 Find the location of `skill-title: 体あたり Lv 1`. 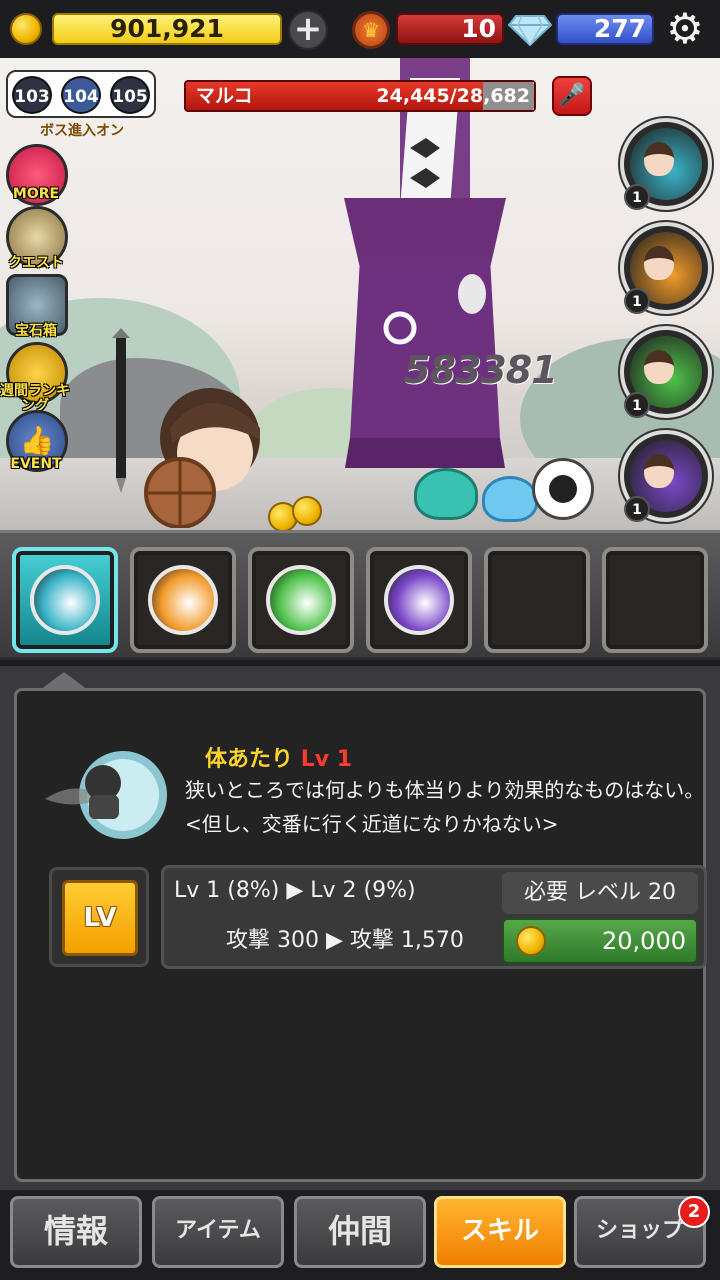

skill-title: 体あたり Lv 1 is located at coordinates (278, 757).